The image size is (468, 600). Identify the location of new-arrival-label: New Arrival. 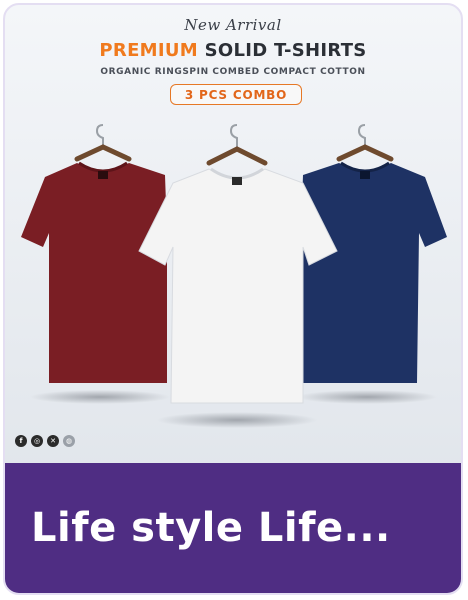
(233, 25).